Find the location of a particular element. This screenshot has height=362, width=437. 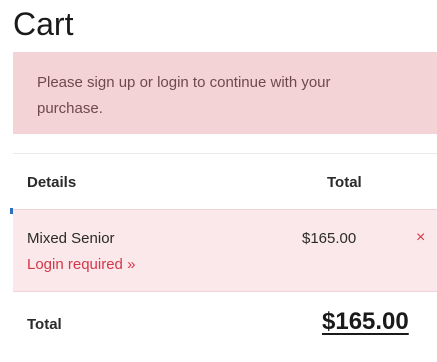

column-header-details: Details is located at coordinates (52, 182).